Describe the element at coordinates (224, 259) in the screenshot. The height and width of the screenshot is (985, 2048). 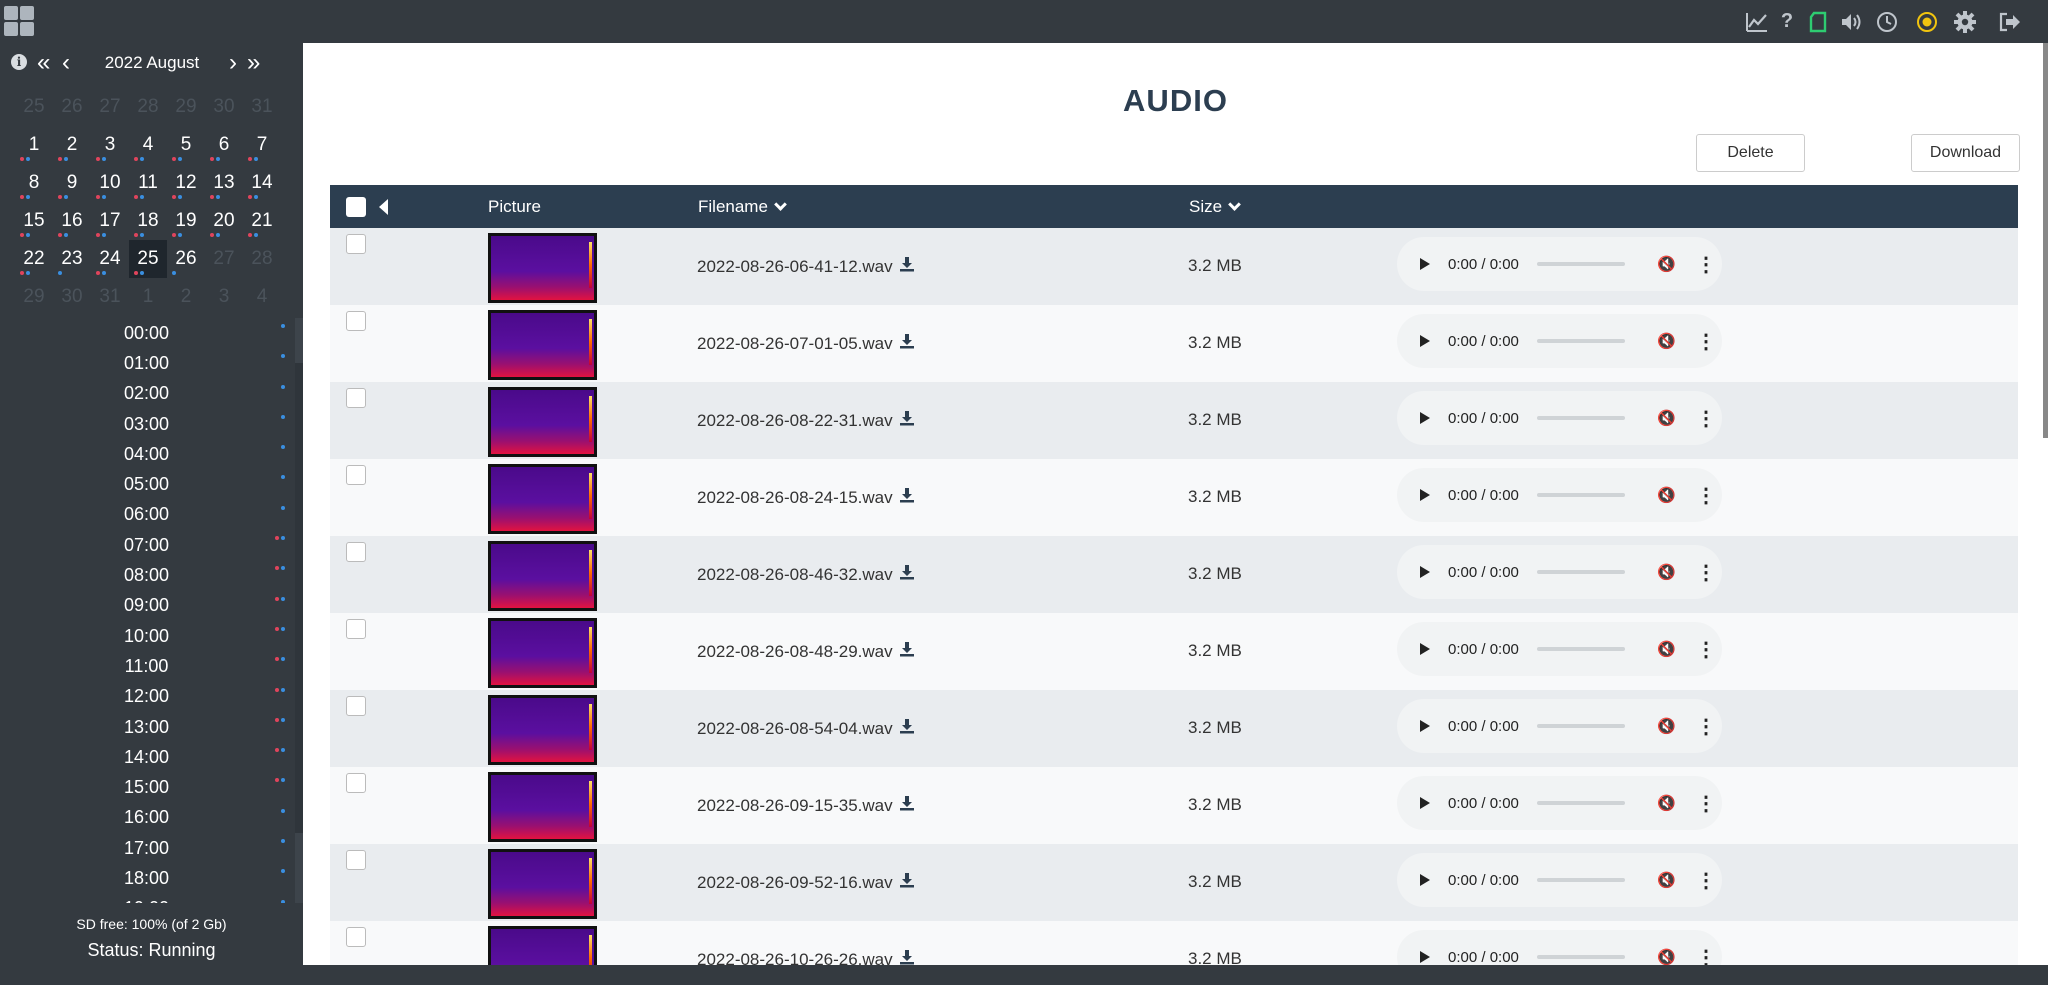
I see `calendar-day: 27` at that location.